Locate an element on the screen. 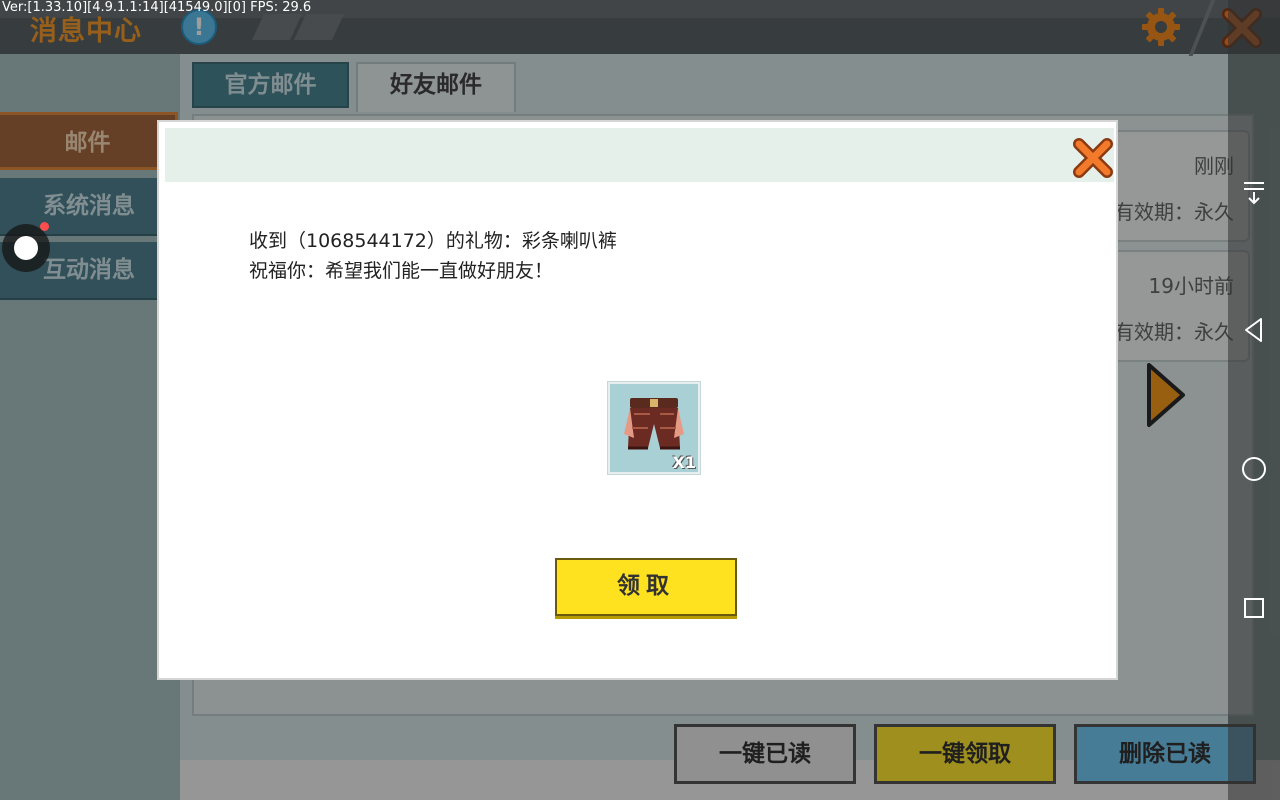  floating-assistant-button is located at coordinates (26, 248).